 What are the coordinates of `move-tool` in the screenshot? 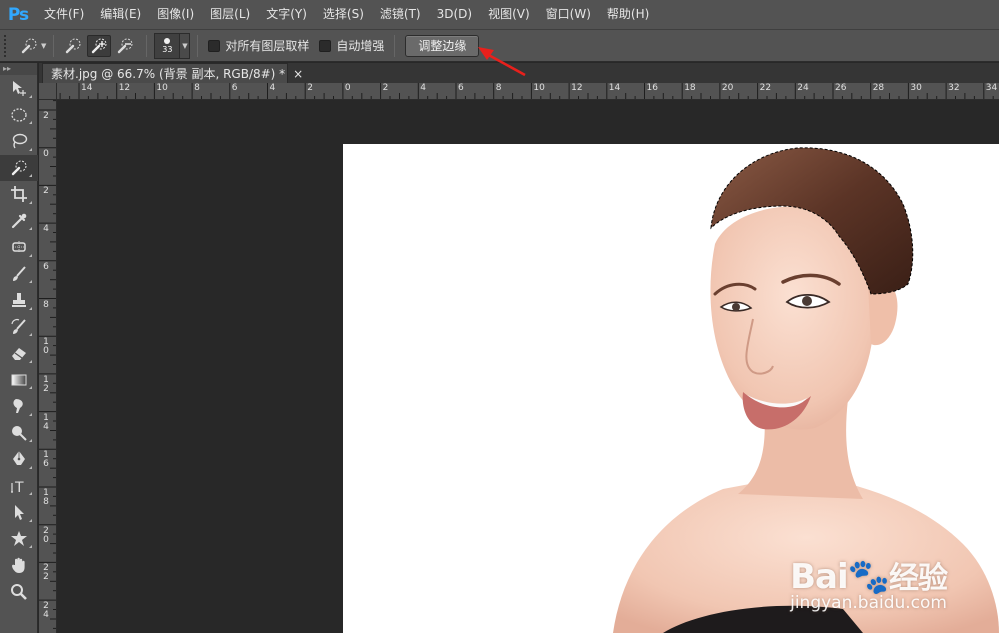 It's located at (19, 88).